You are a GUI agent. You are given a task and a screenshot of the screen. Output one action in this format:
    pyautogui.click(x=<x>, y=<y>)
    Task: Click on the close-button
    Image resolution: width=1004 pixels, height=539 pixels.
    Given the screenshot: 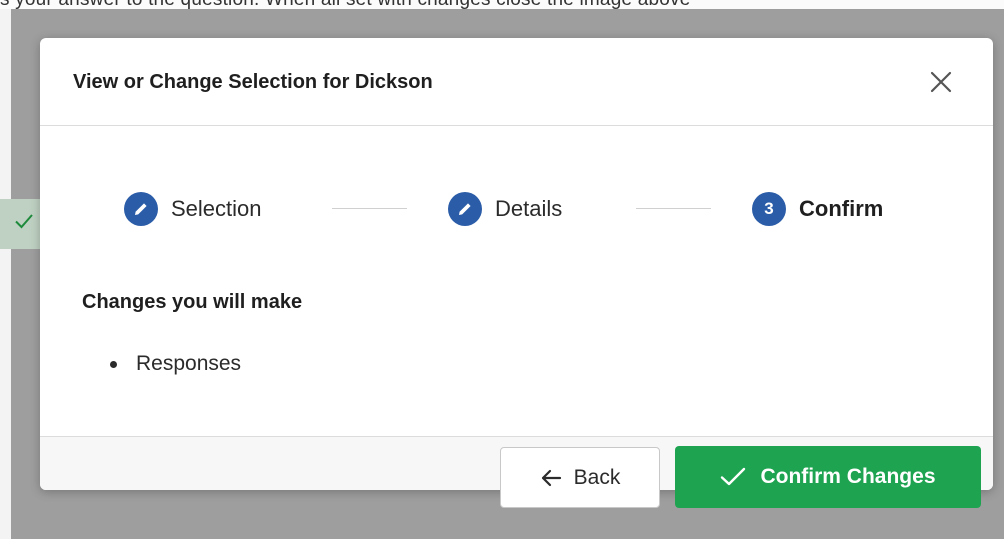 What is the action you would take?
    pyautogui.click(x=941, y=82)
    